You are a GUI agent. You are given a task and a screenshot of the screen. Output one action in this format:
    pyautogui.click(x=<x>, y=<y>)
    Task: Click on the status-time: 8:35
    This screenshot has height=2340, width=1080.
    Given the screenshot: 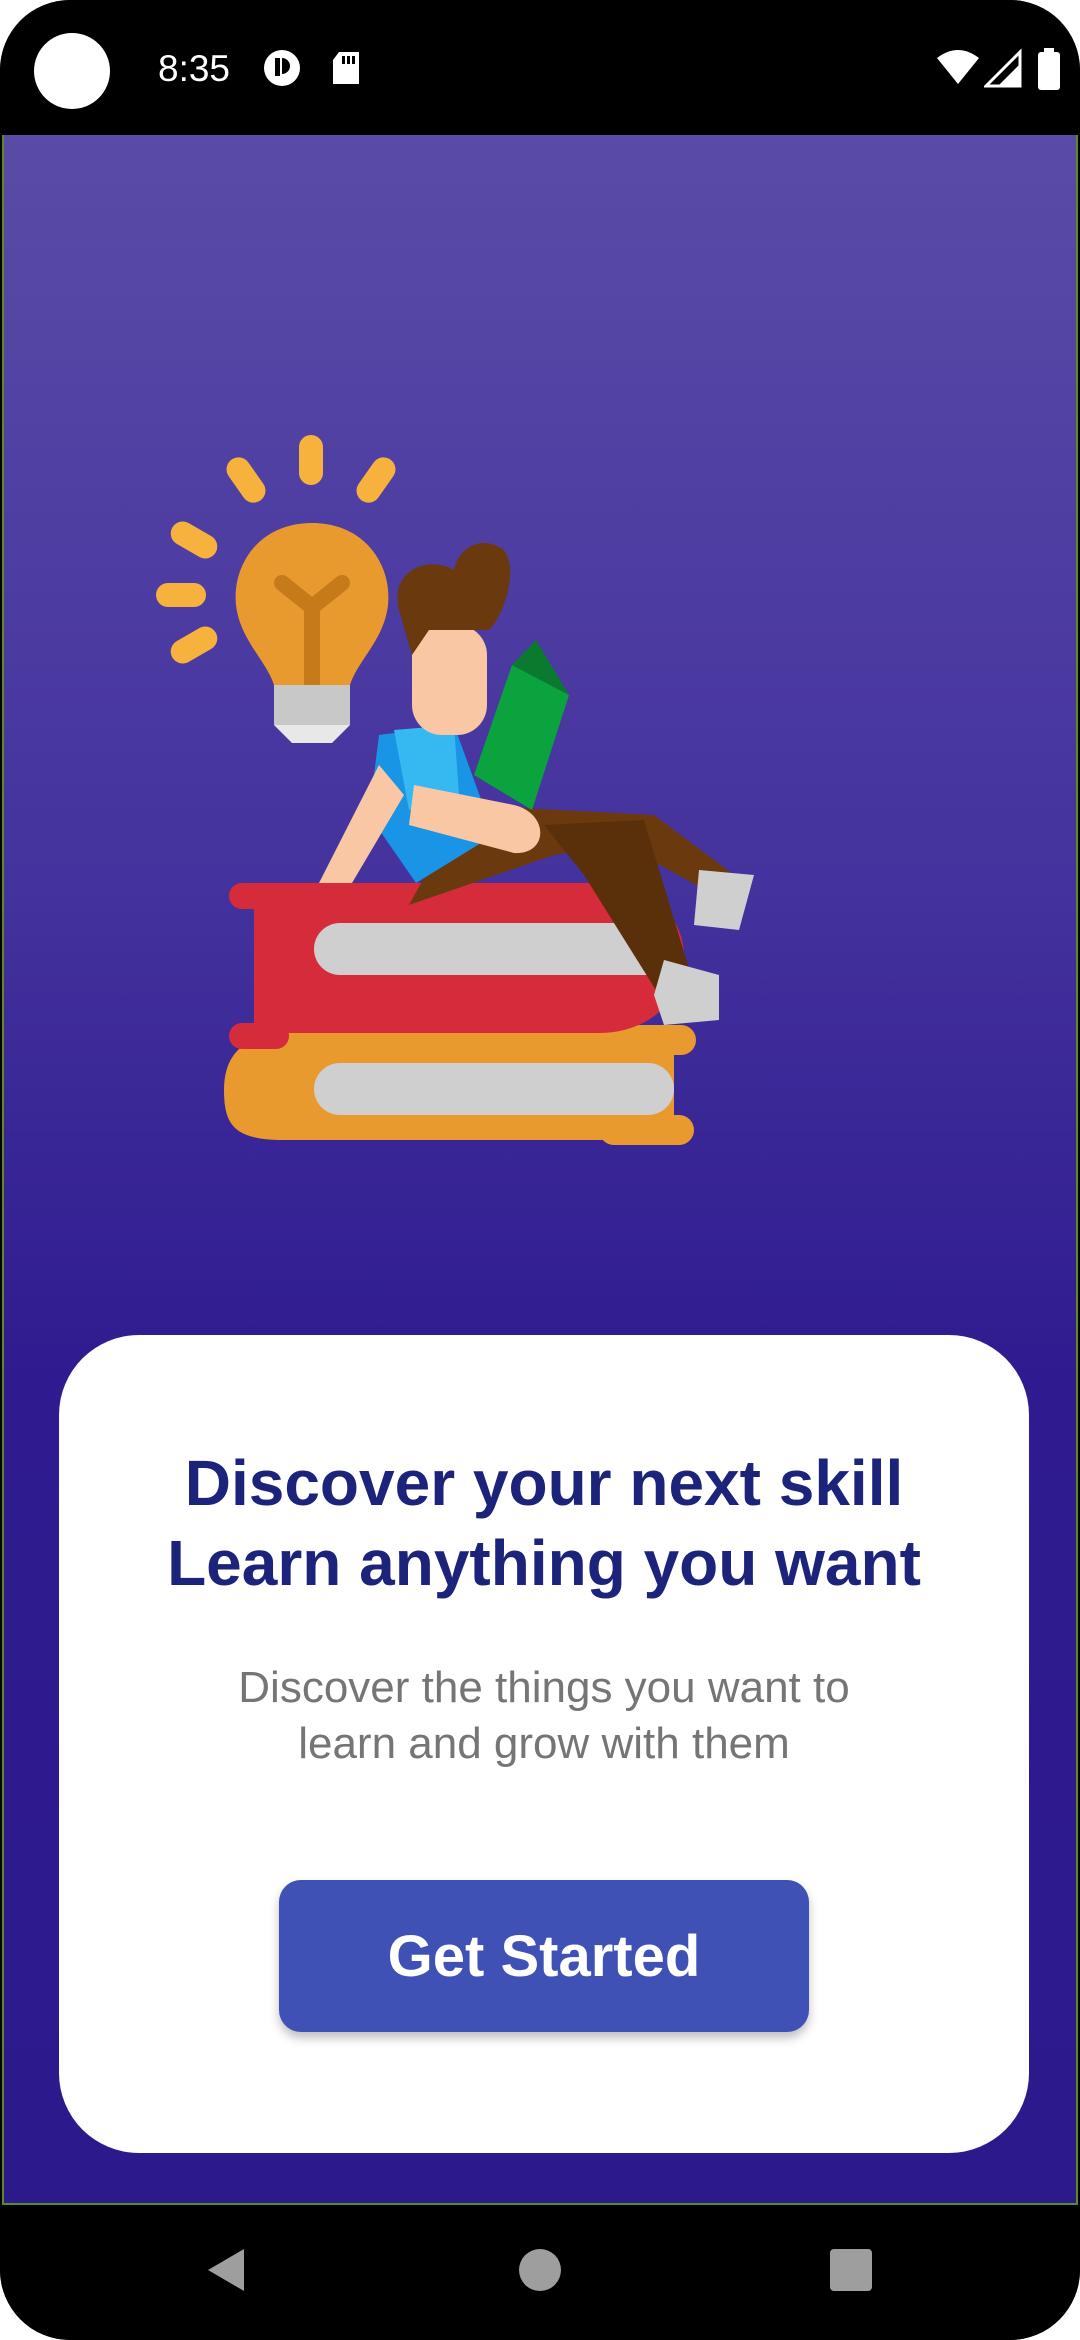 What is the action you would take?
    pyautogui.click(x=194, y=68)
    